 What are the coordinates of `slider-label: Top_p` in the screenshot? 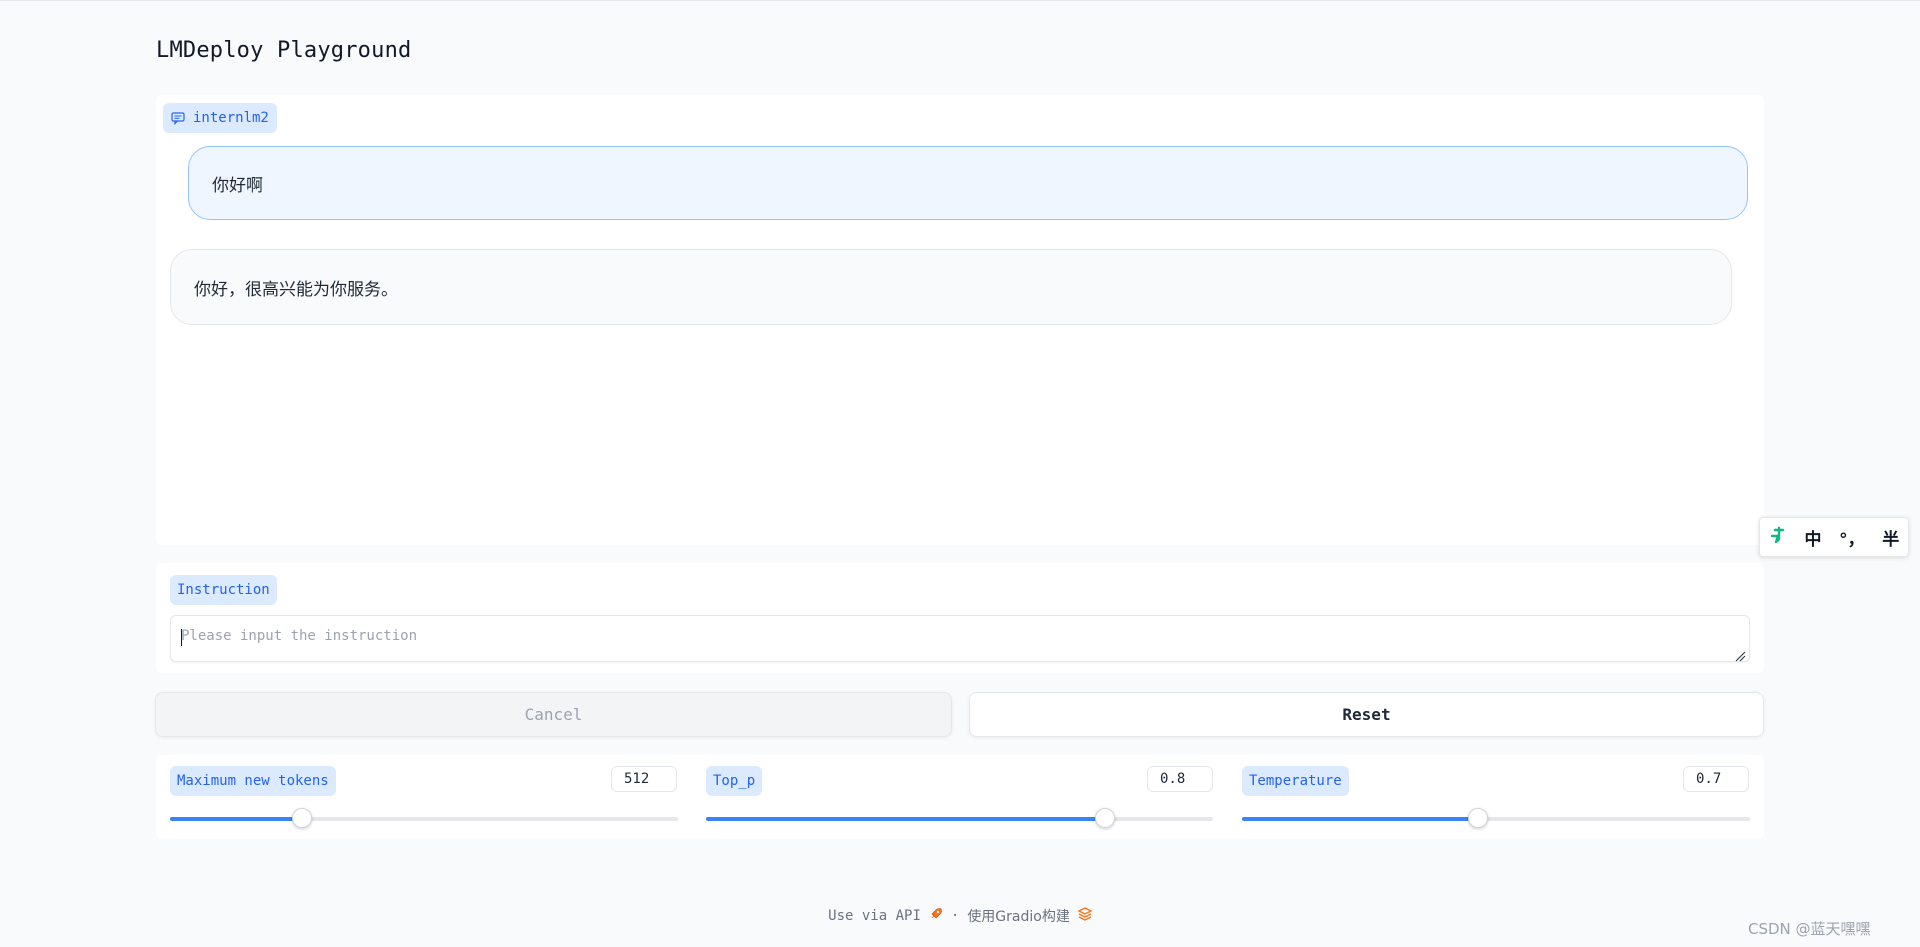 It's located at (734, 781).